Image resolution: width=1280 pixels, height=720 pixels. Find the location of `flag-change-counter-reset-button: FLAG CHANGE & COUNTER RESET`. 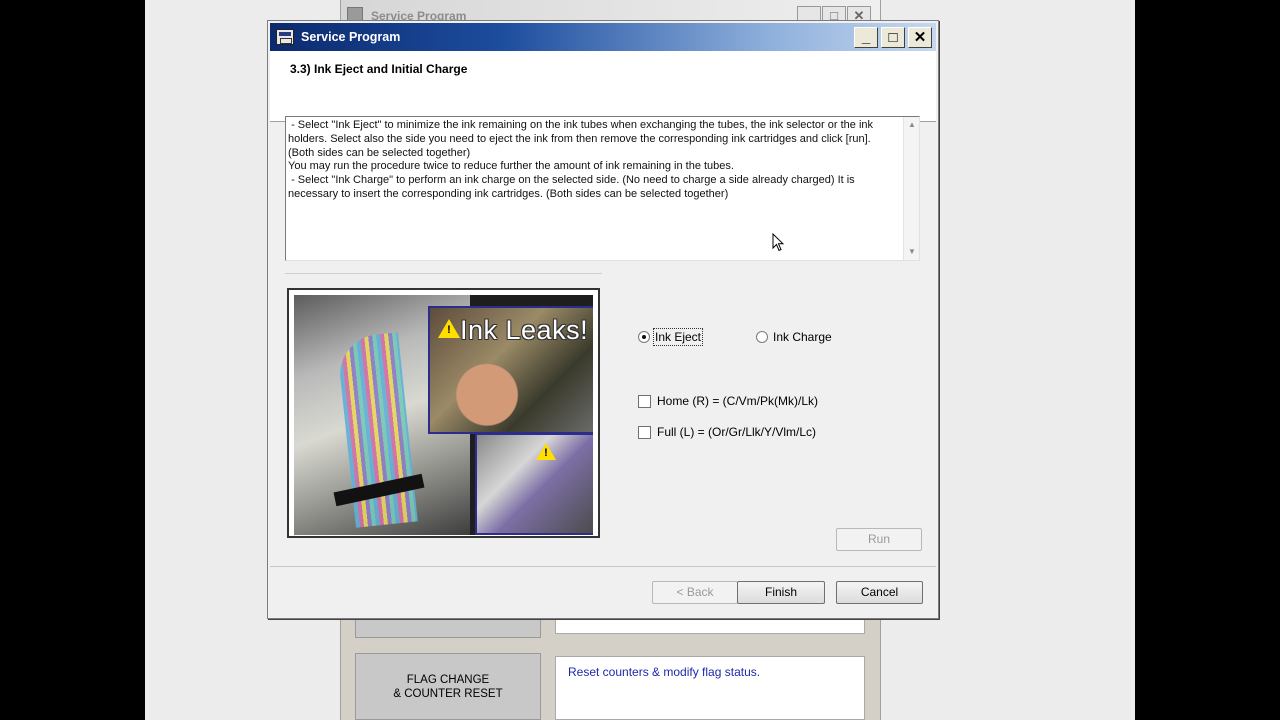

flag-change-counter-reset-button: FLAG CHANGE & COUNTER RESET is located at coordinates (448, 686).